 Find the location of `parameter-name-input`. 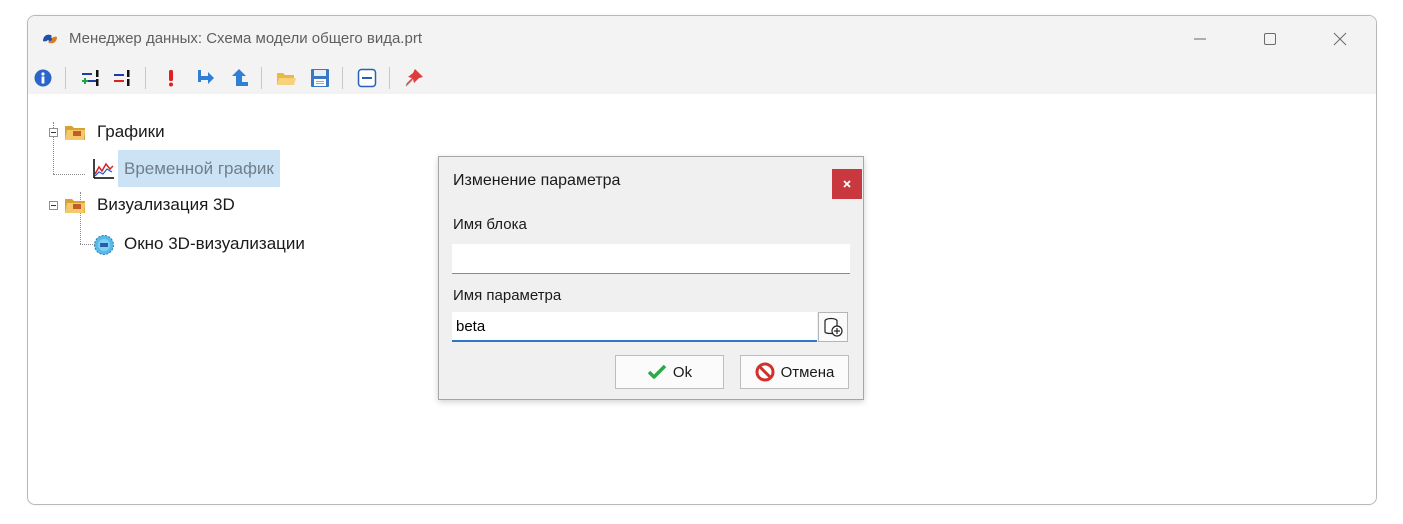

parameter-name-input is located at coordinates (634, 327).